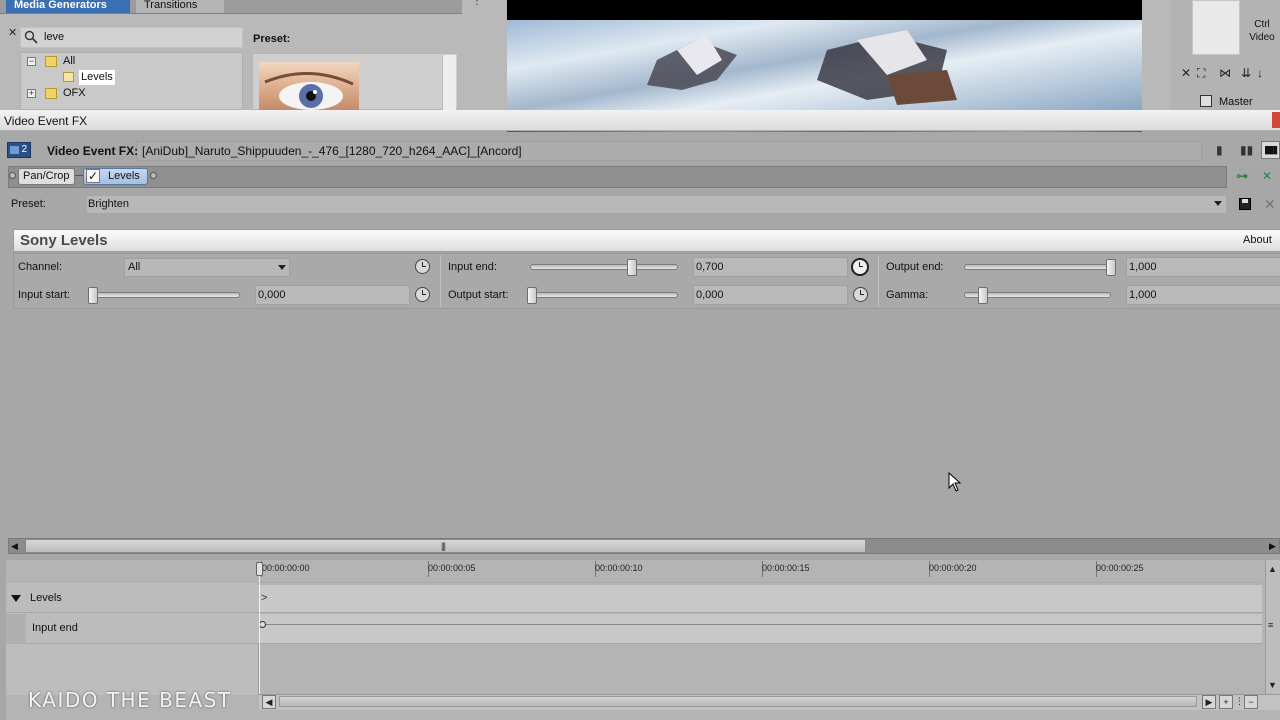 This screenshot has width=1280, height=720. Describe the element at coordinates (646, 240) in the screenshot. I see `plugin-header` at that location.